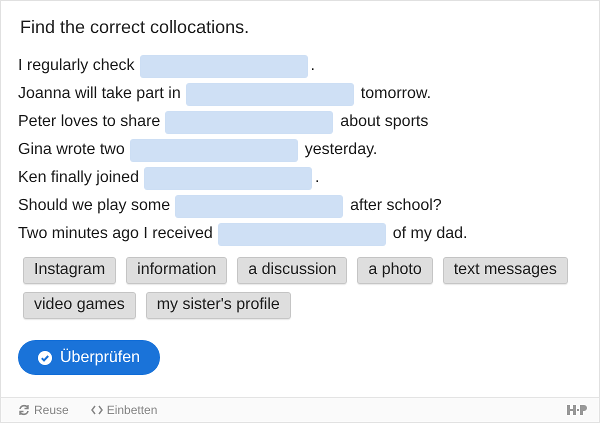 The image size is (600, 423). I want to click on word-chip: video games, so click(79, 305).